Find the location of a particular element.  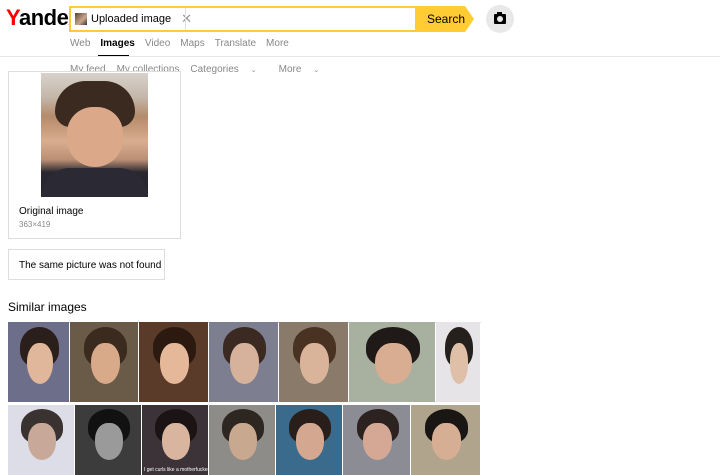

header-divider is located at coordinates (360, 56).